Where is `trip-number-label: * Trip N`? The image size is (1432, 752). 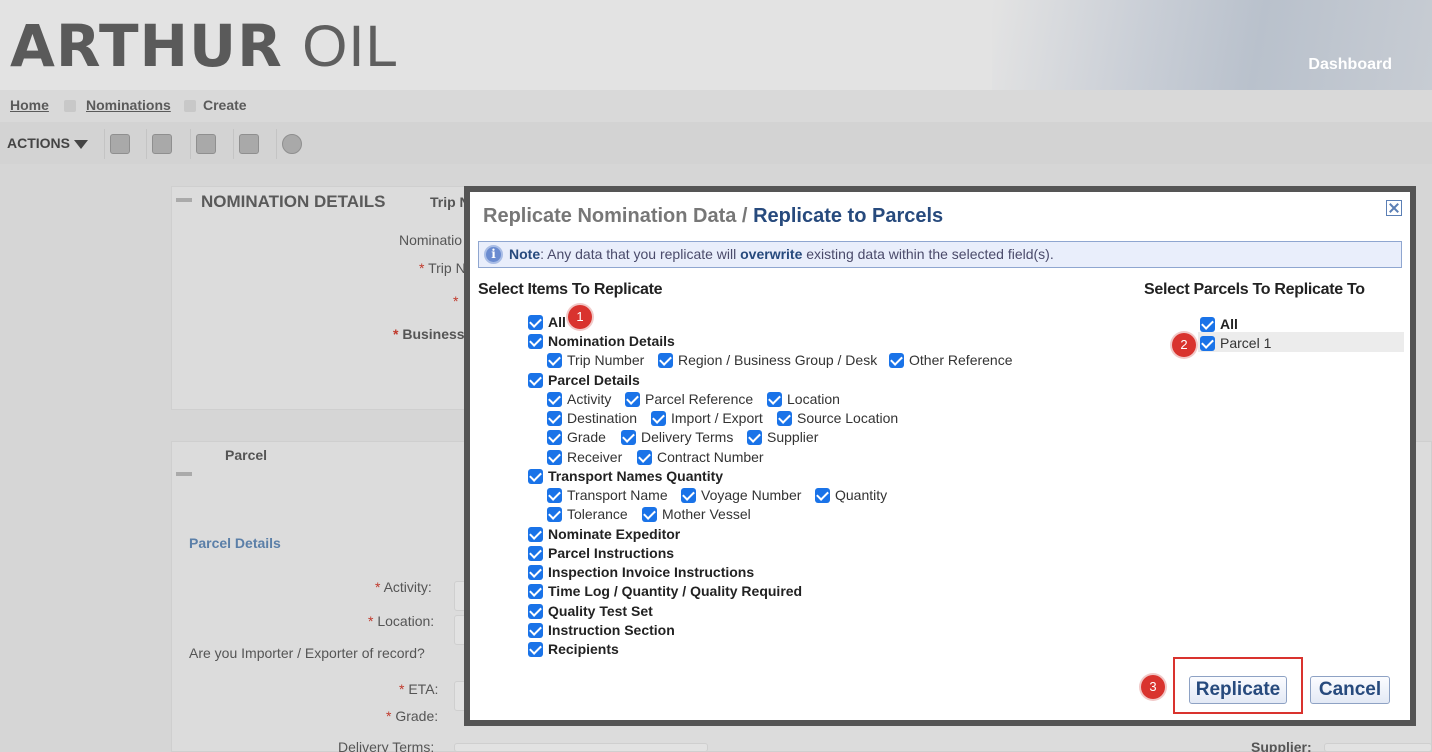 trip-number-label: * Trip N is located at coordinates (442, 268).